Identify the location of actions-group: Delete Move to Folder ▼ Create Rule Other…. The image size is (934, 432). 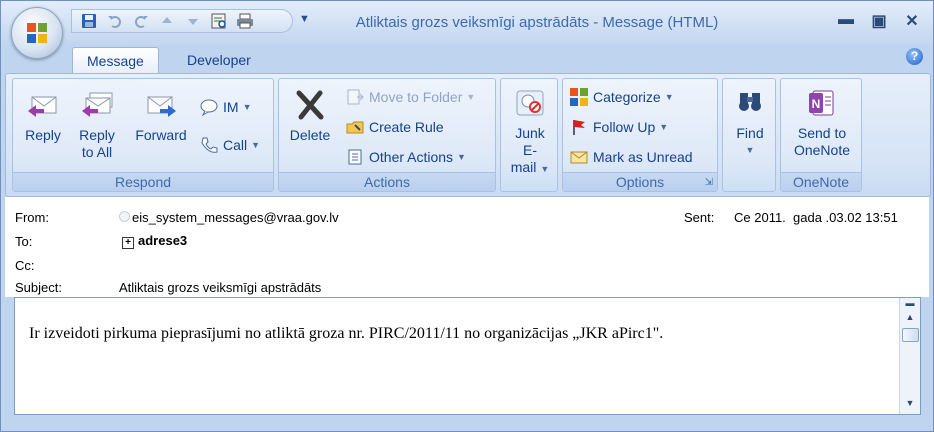
(387, 135).